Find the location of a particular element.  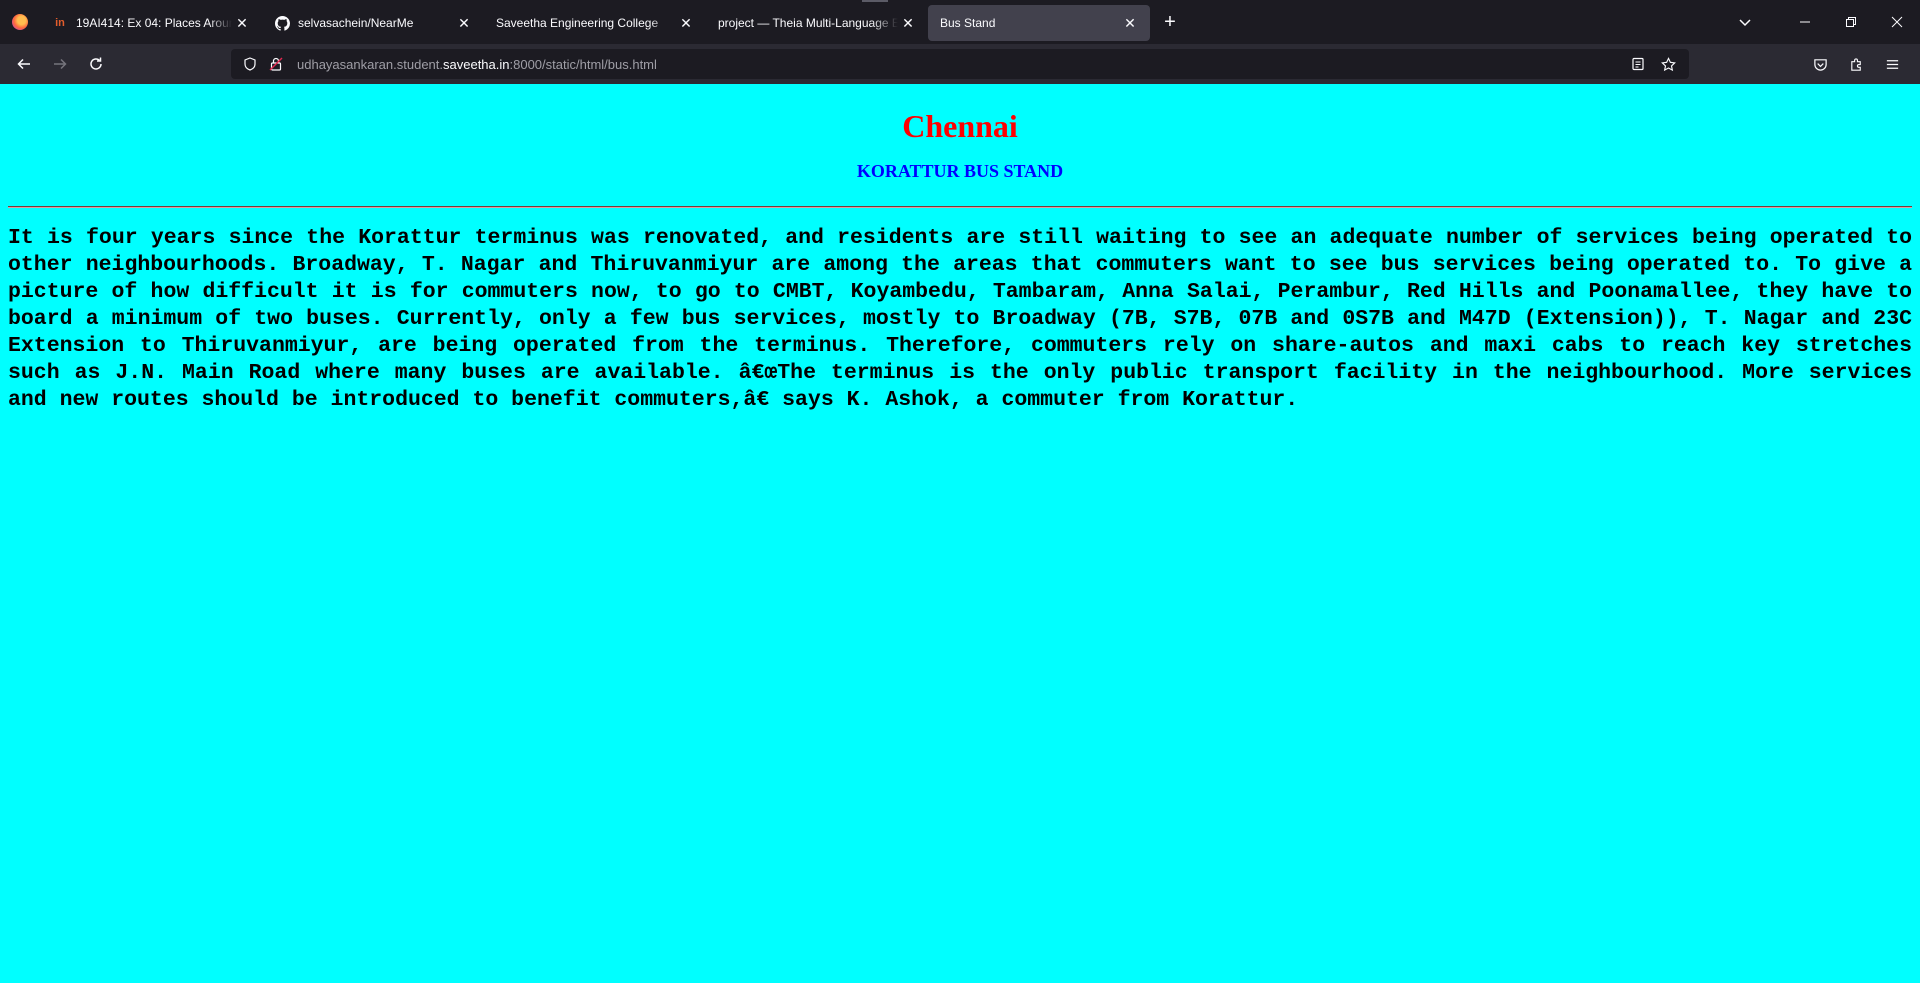

tab-title: selvasachein/NearMe is located at coordinates (356, 23).